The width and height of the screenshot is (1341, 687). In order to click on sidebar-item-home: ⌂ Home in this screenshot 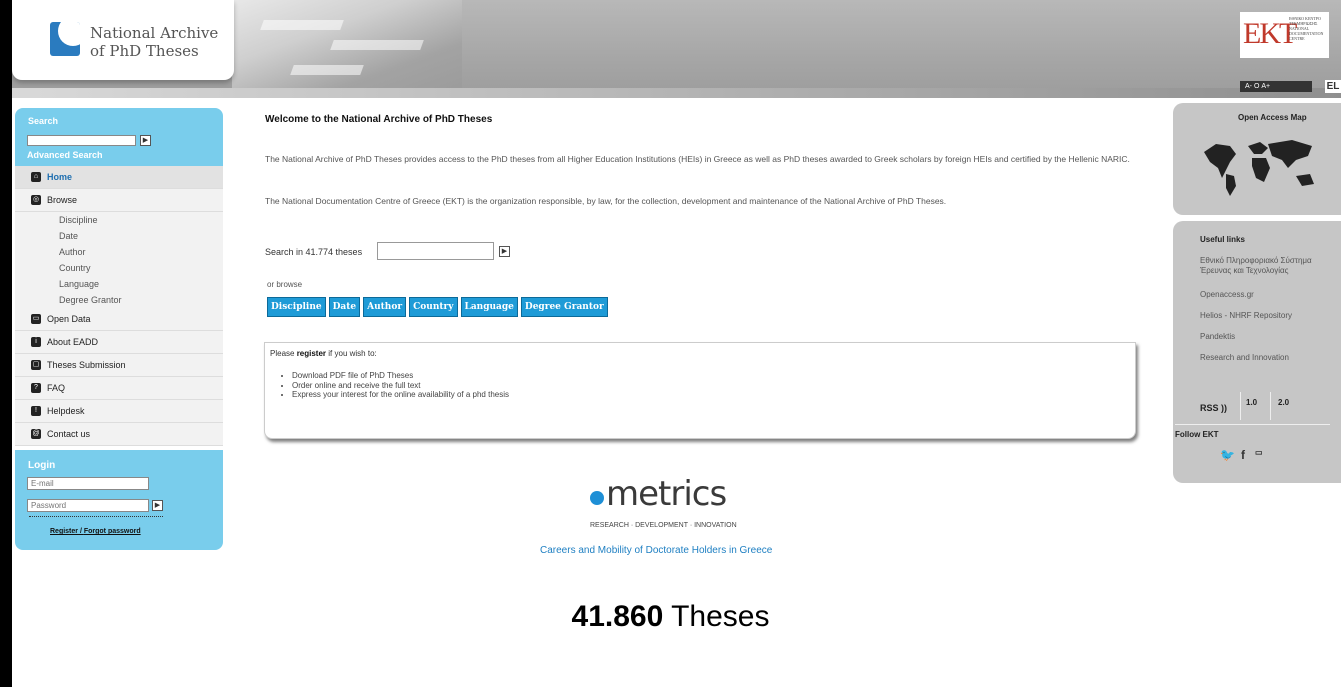, I will do `click(119, 177)`.